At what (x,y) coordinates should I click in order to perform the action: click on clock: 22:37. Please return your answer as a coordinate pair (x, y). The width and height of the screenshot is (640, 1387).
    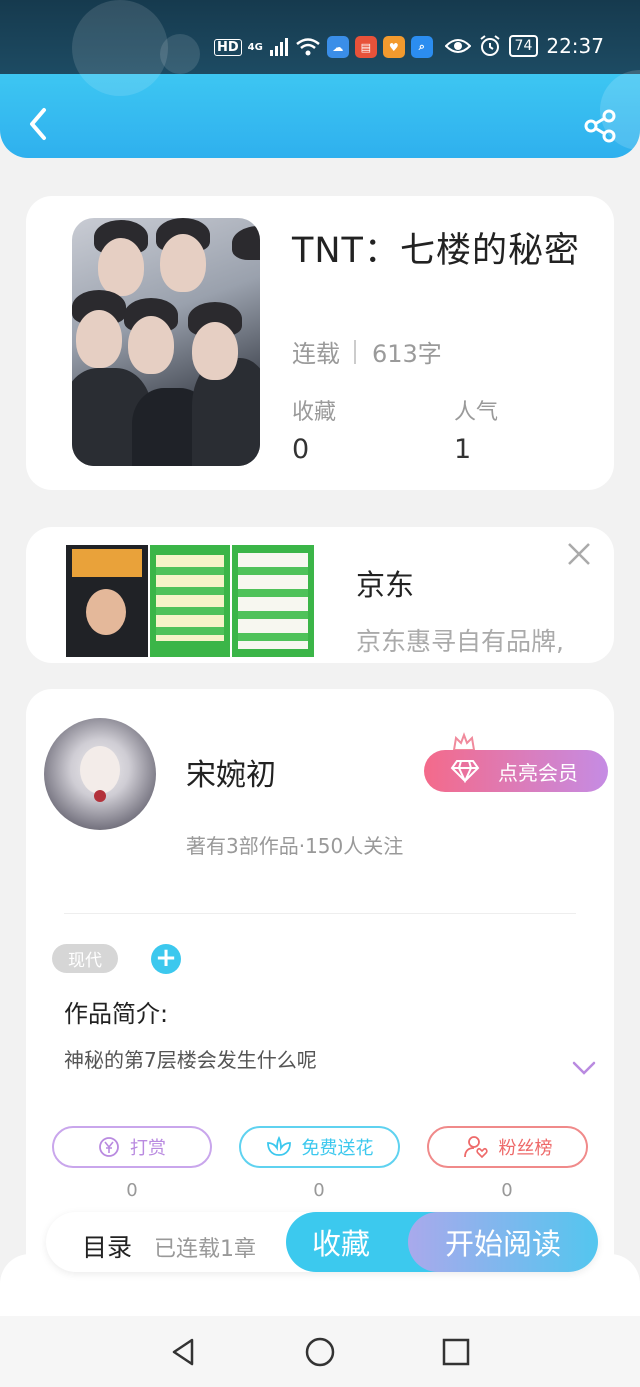
    Looking at the image, I should click on (575, 46).